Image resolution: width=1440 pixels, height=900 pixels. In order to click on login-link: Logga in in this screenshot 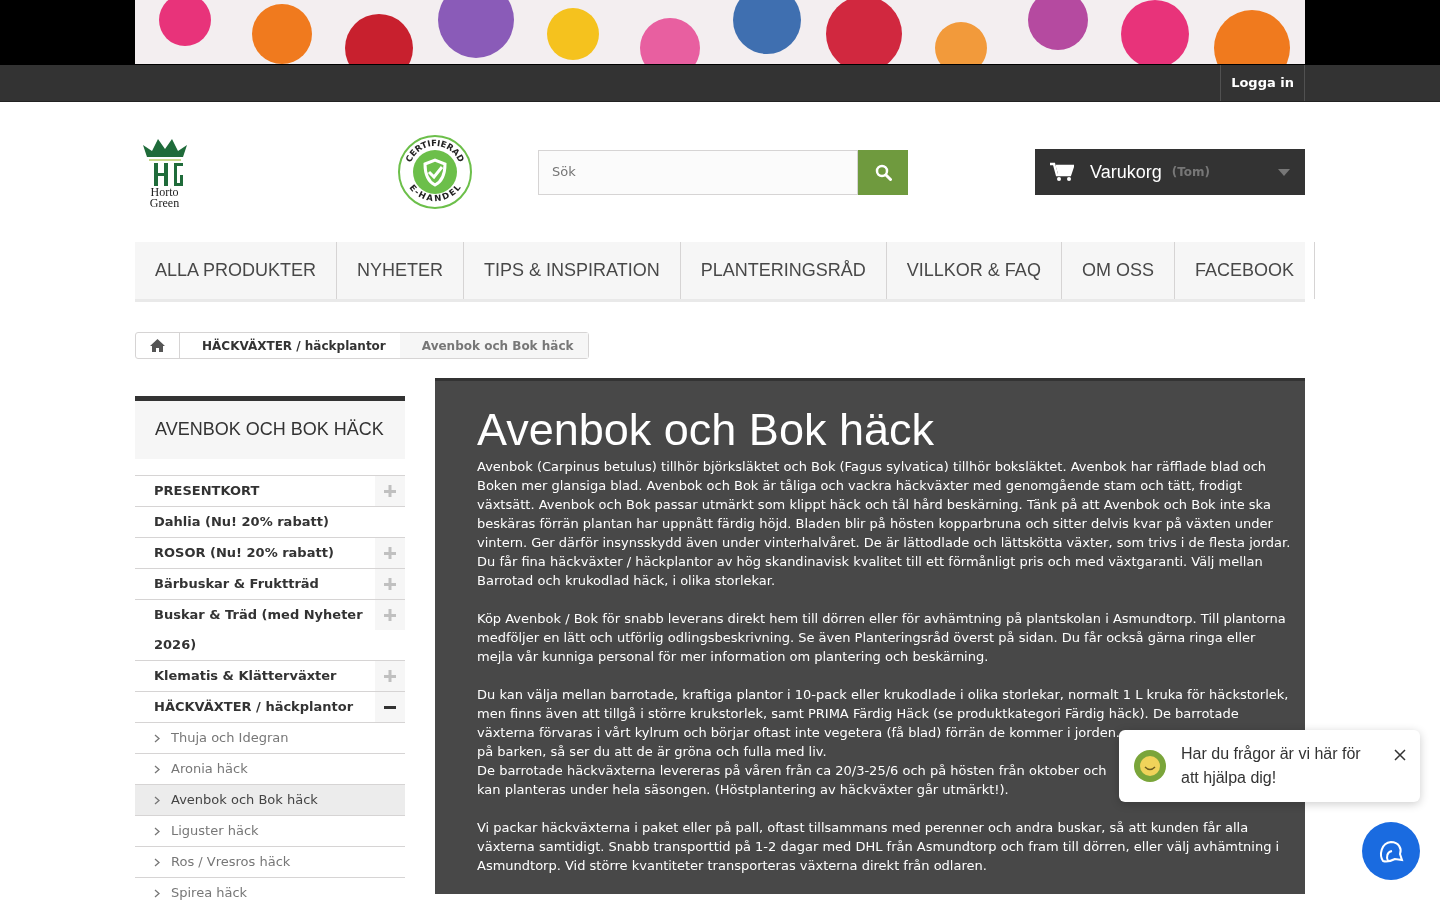, I will do `click(1262, 83)`.